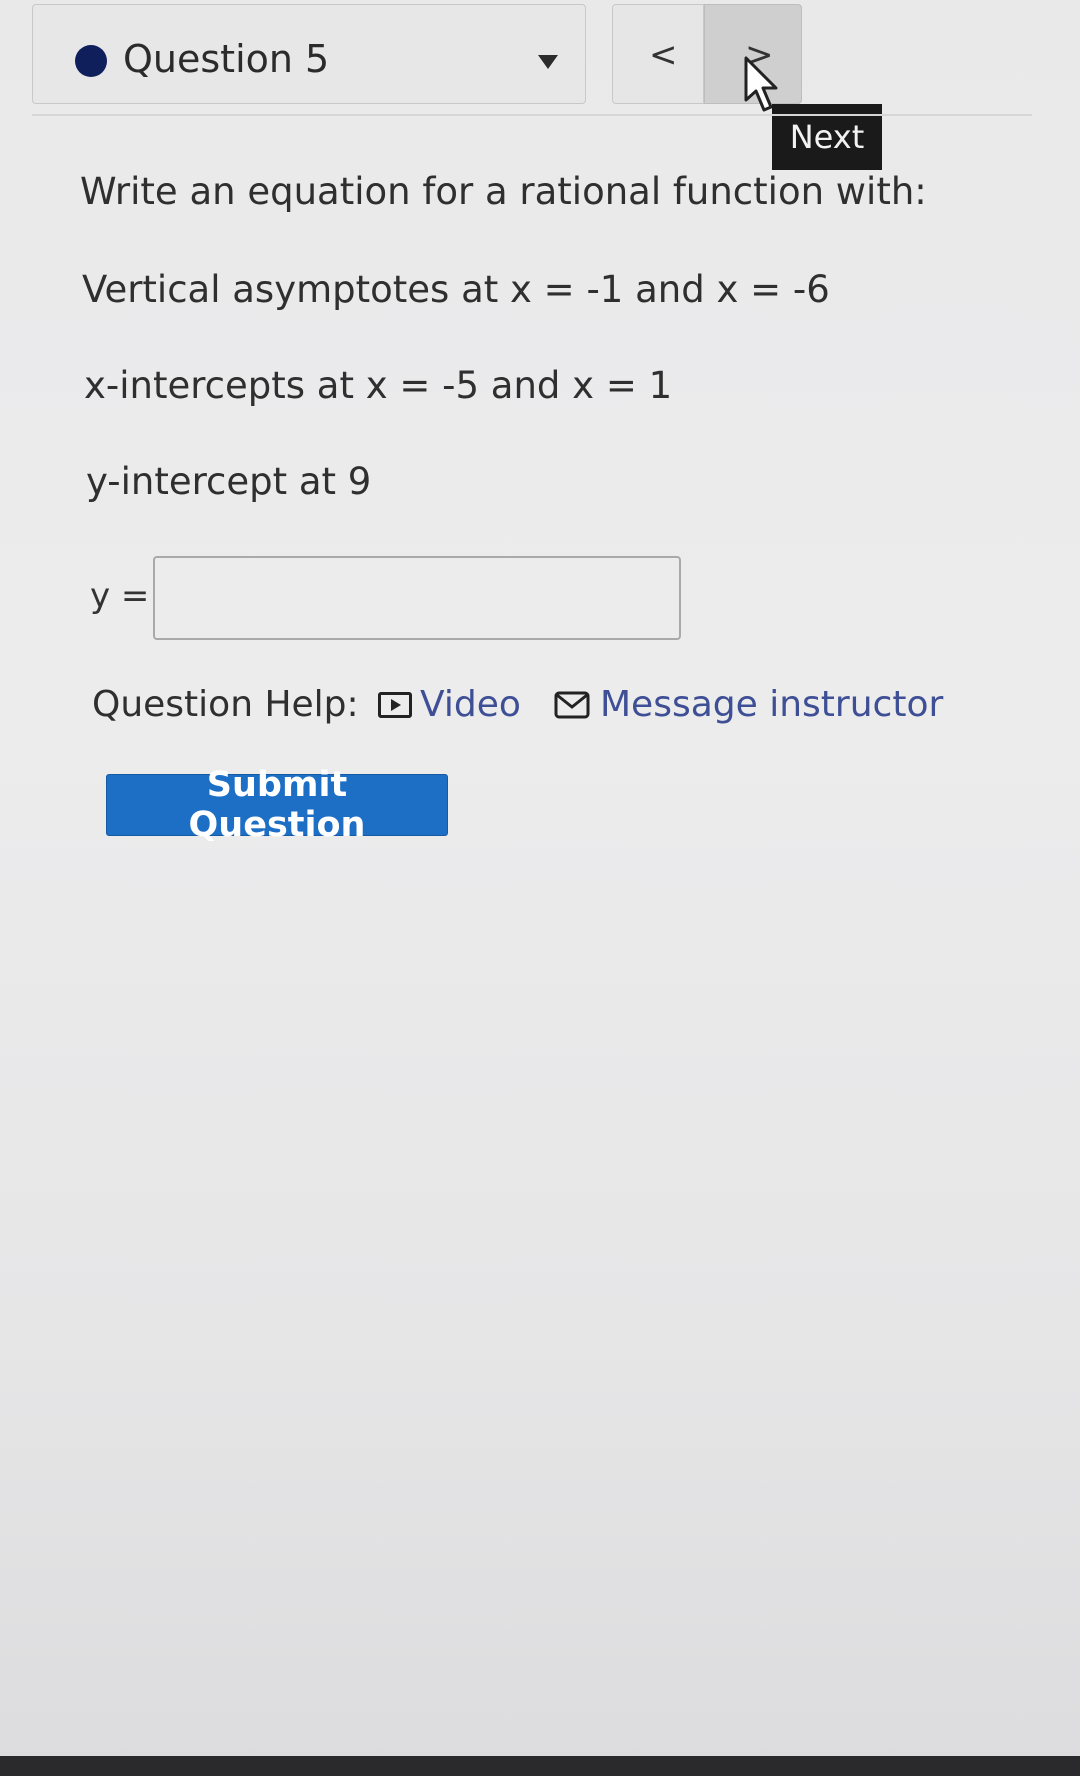 The width and height of the screenshot is (1080, 1776). I want to click on status-dot-icon, so click(91, 61).